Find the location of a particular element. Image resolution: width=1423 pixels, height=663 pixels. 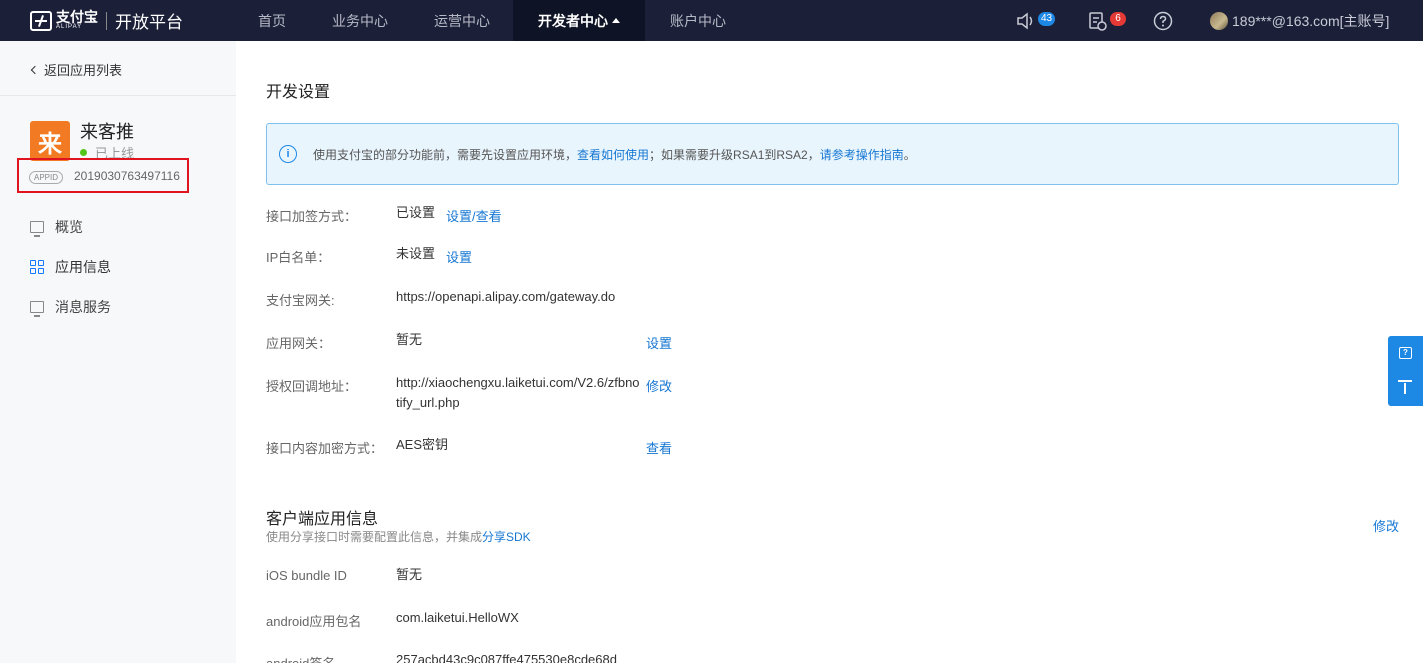

app-gateway-label: 应用网关： is located at coordinates (299, 343).